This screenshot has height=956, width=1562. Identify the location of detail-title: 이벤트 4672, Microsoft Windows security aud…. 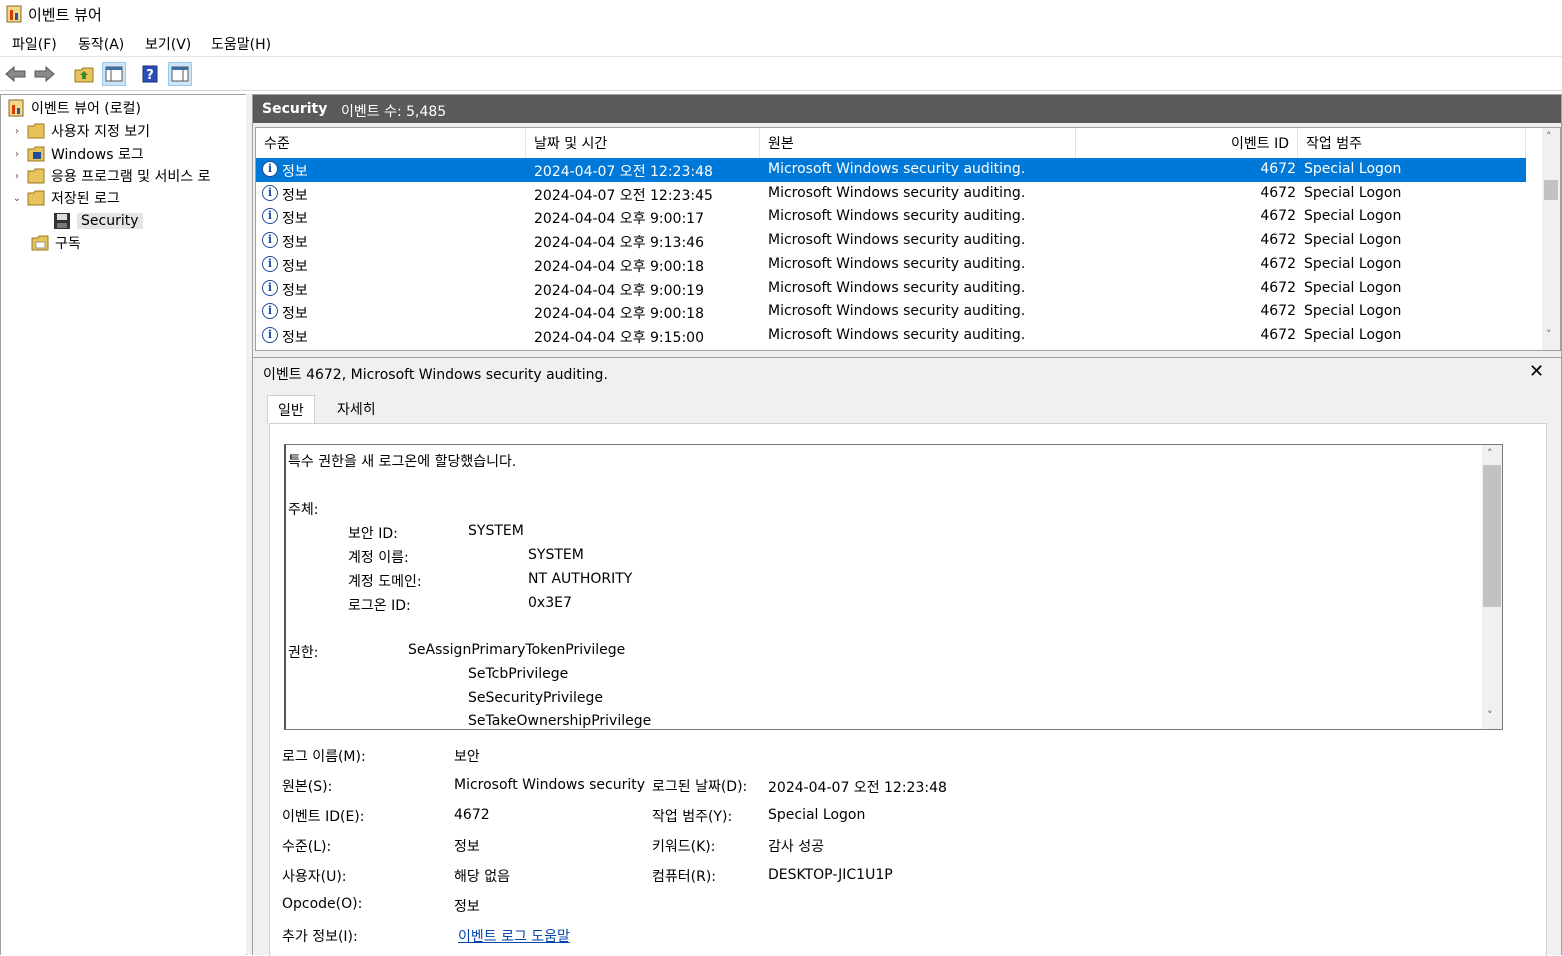
(435, 375).